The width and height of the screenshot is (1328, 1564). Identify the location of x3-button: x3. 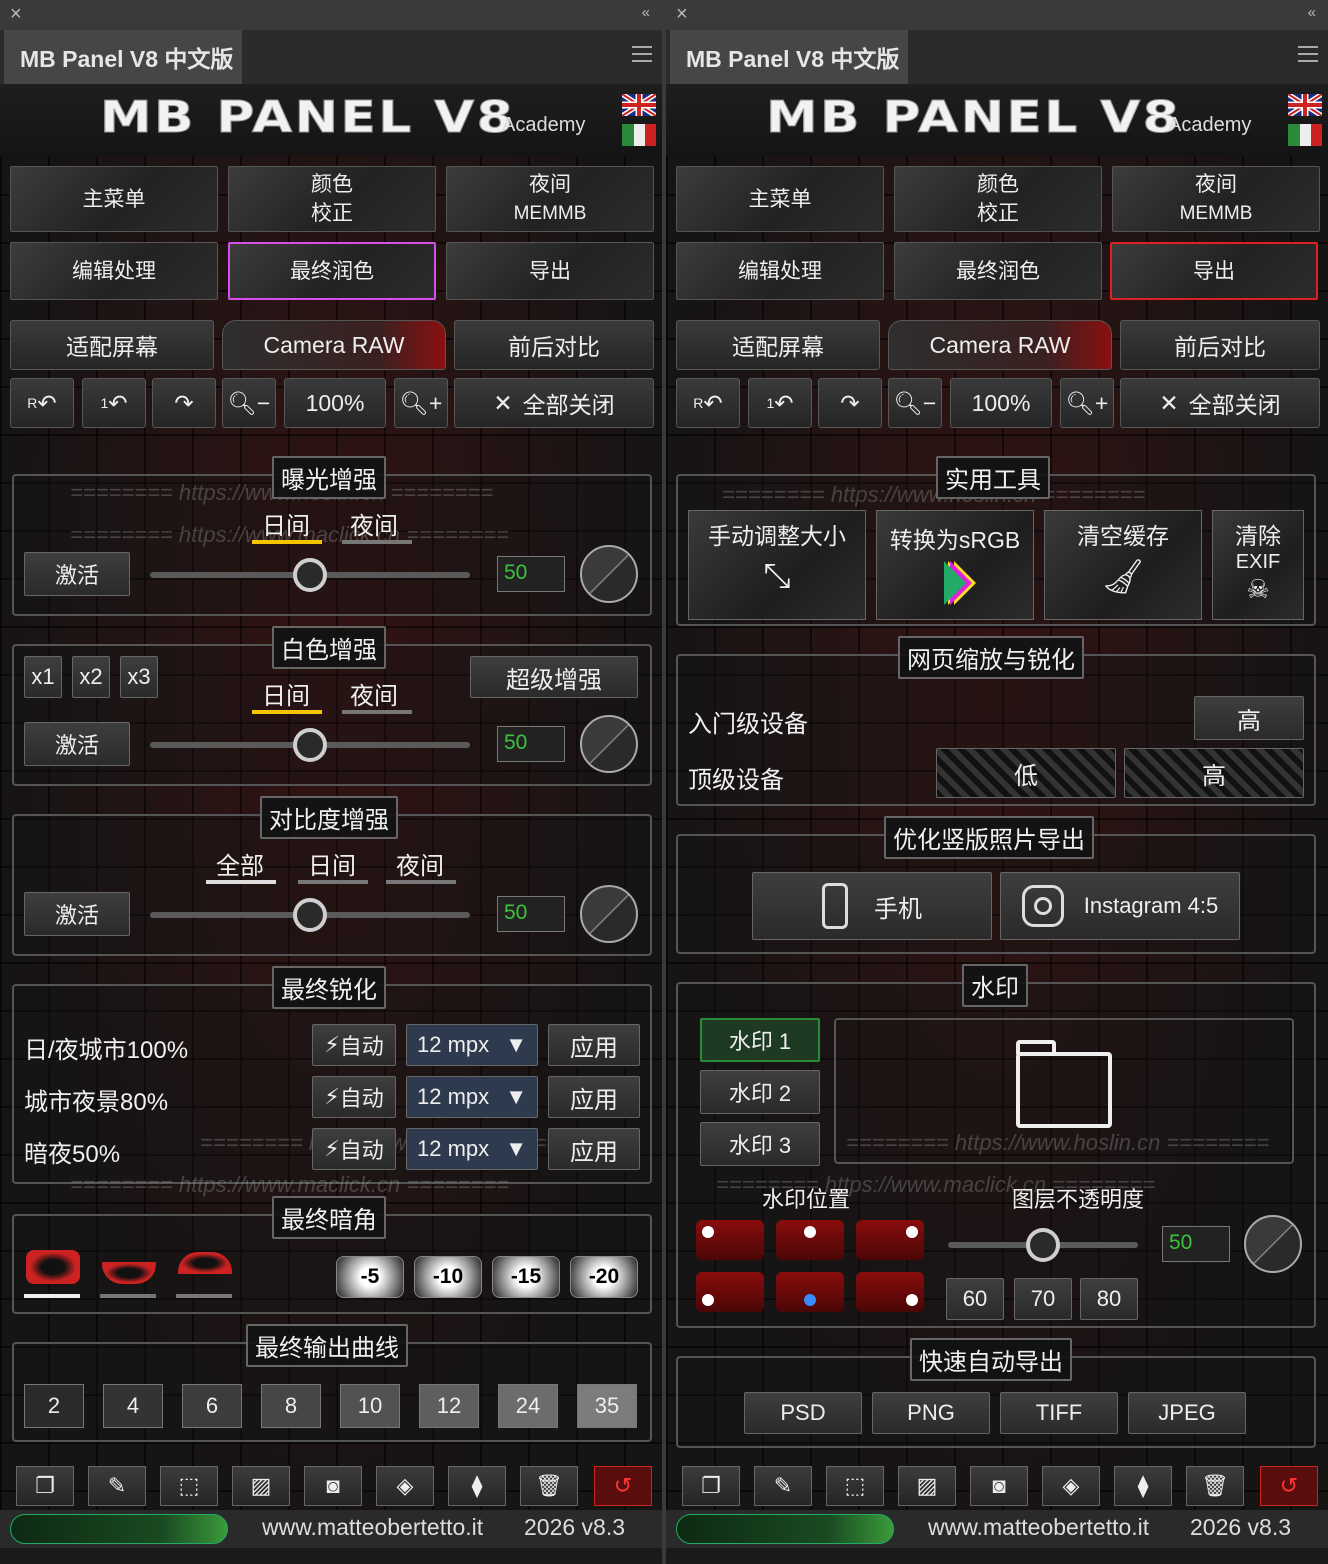
(139, 677).